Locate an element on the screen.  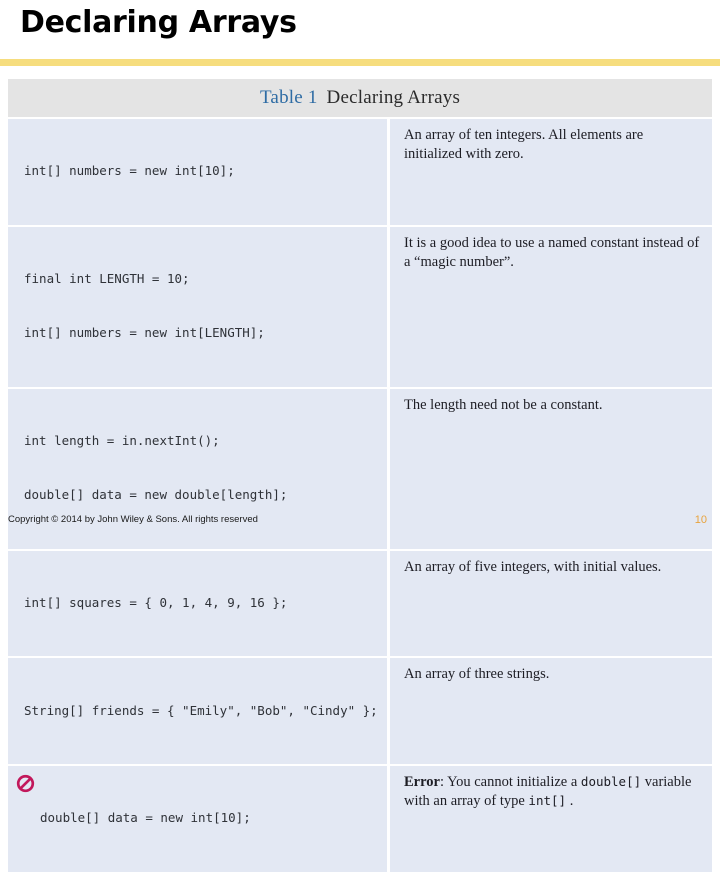
title-underline-rule is located at coordinates (360, 62).